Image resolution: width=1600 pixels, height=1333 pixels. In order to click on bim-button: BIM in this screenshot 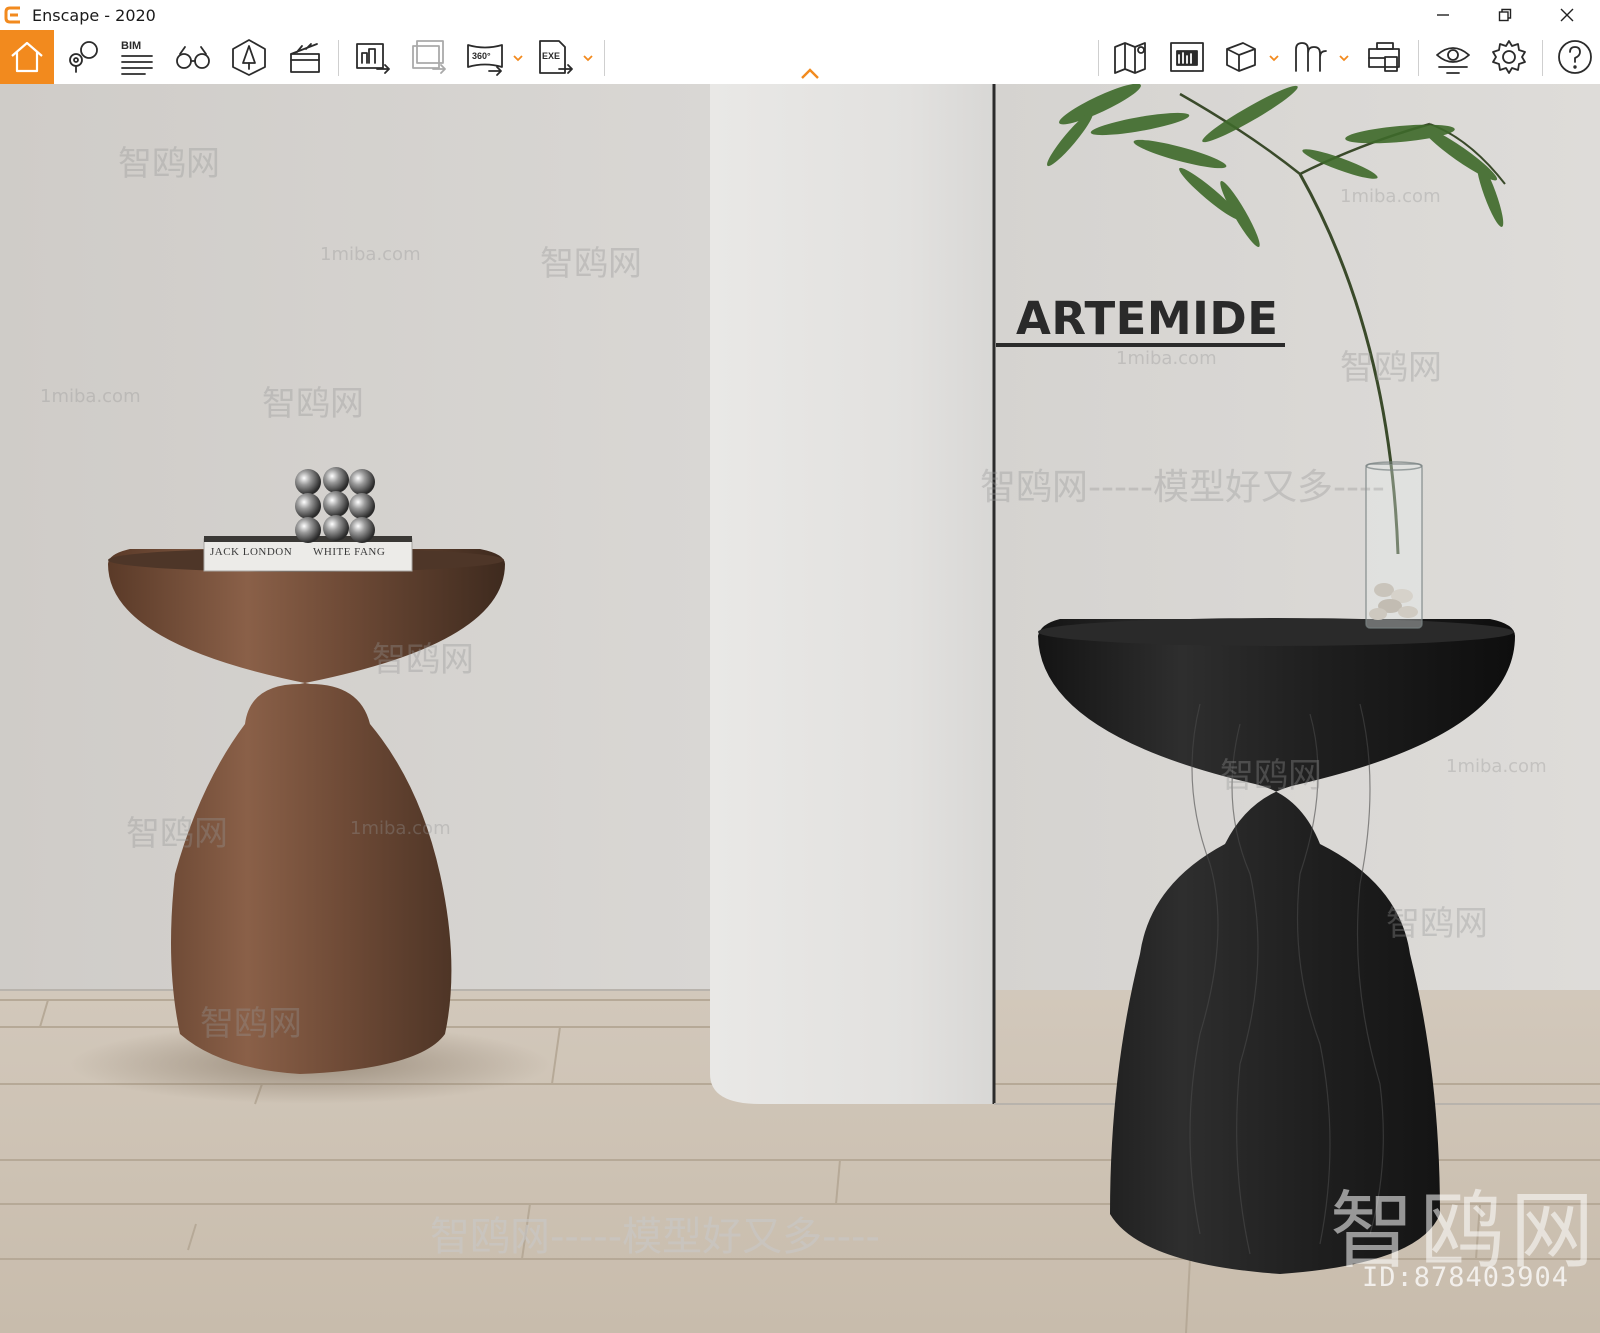, I will do `click(137, 57)`.